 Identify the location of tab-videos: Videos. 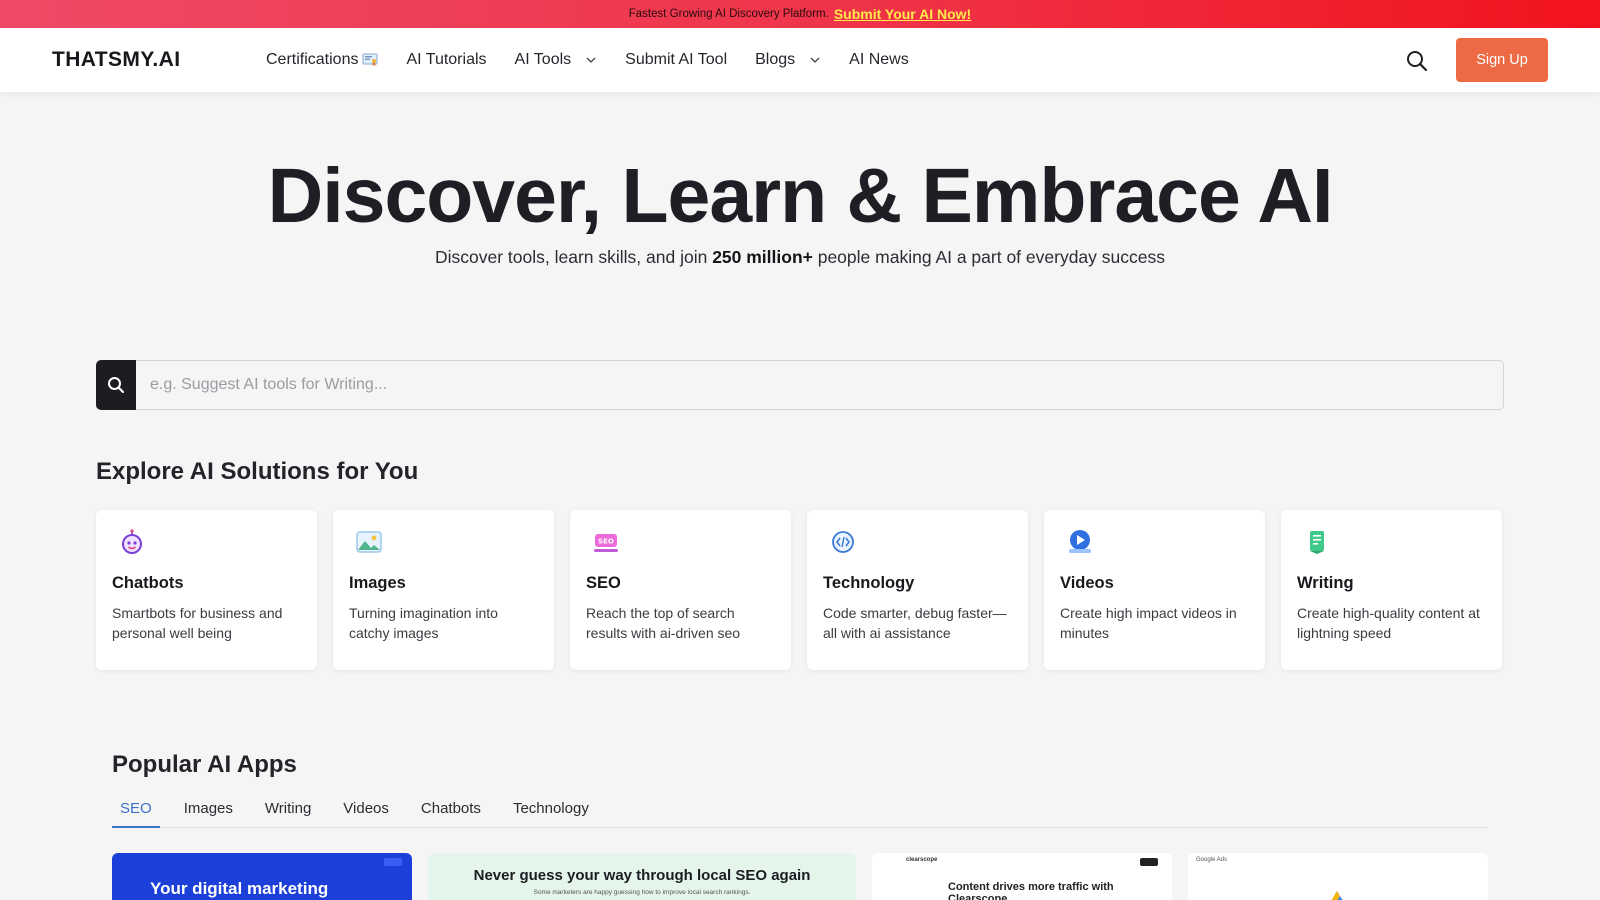
(366, 810).